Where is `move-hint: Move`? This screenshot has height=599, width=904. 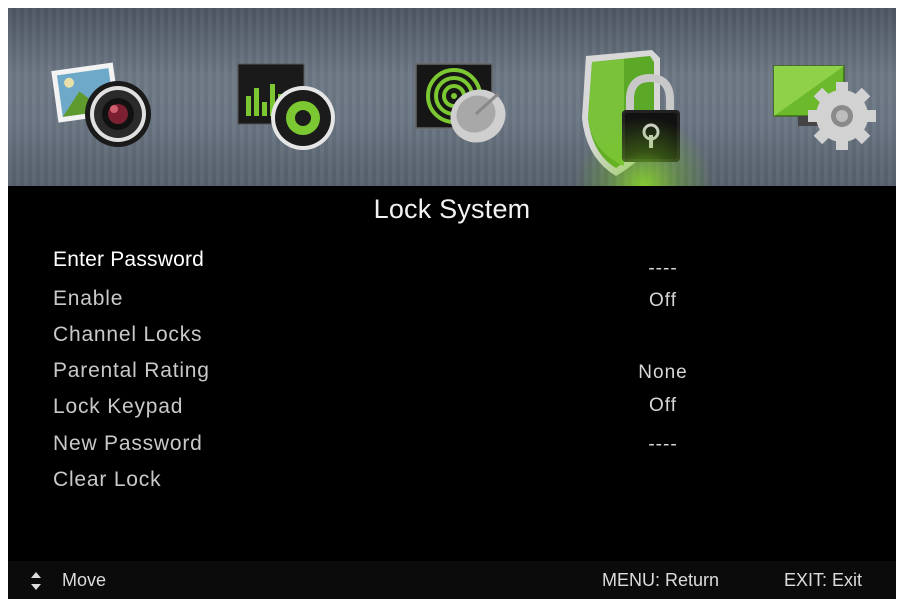 move-hint: Move is located at coordinates (84, 580).